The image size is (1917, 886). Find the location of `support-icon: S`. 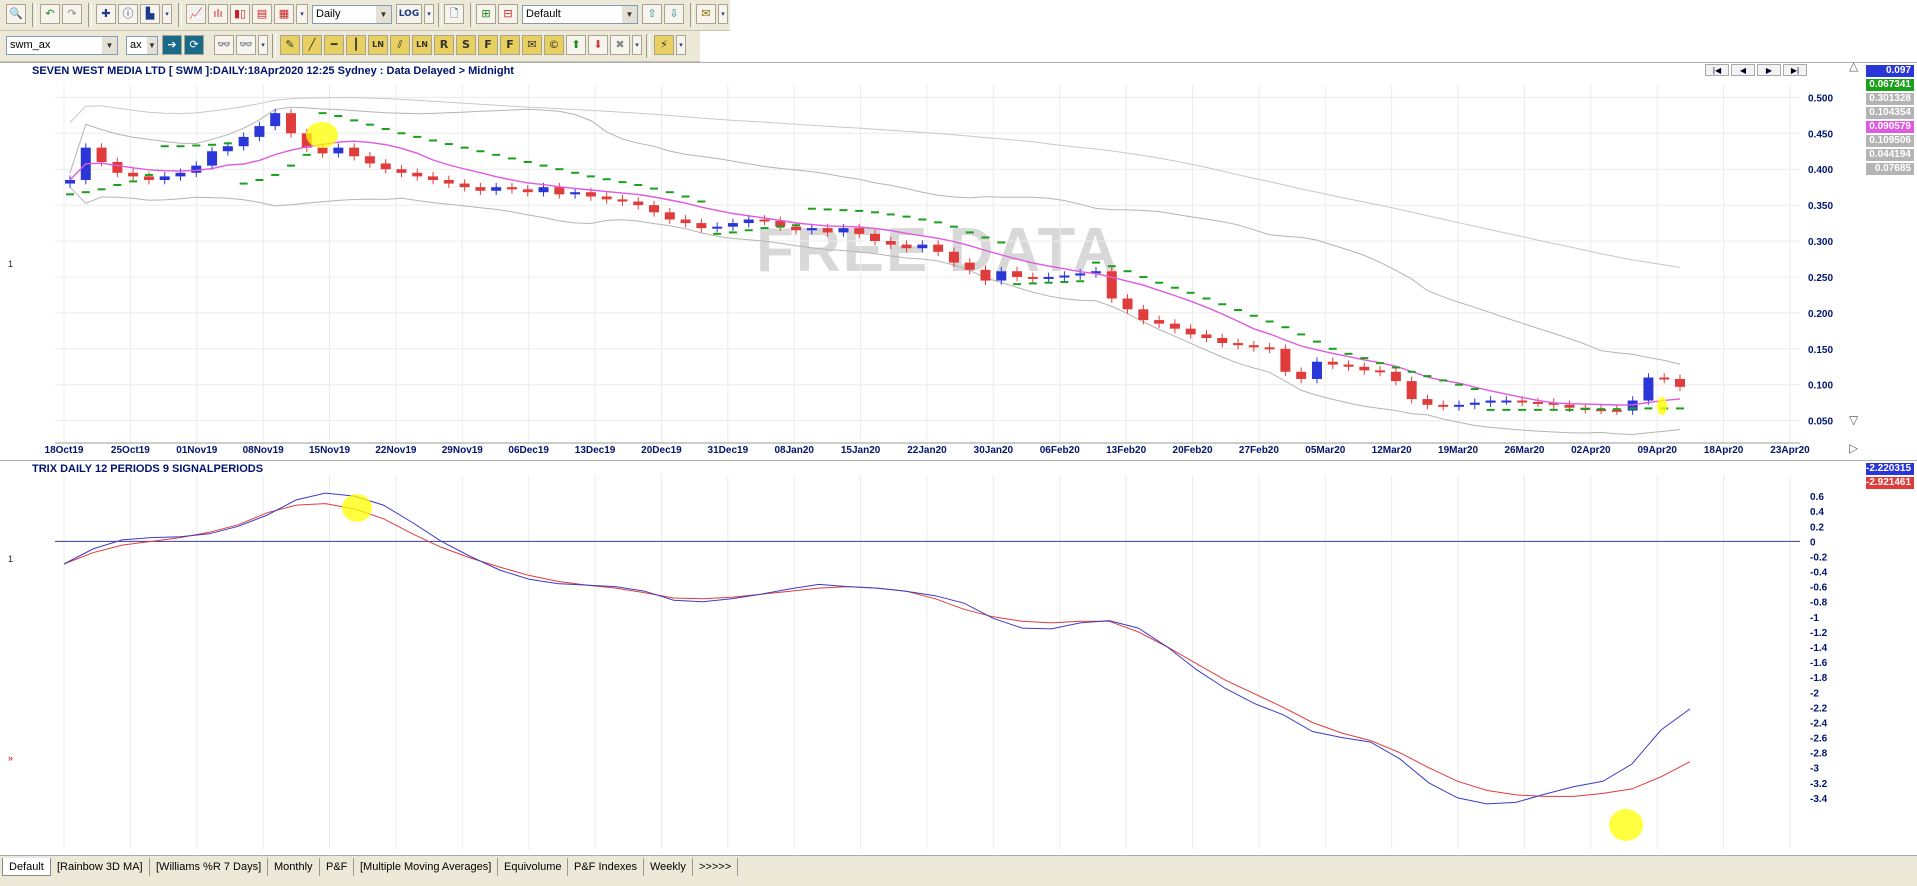

support-icon: S is located at coordinates (466, 45).